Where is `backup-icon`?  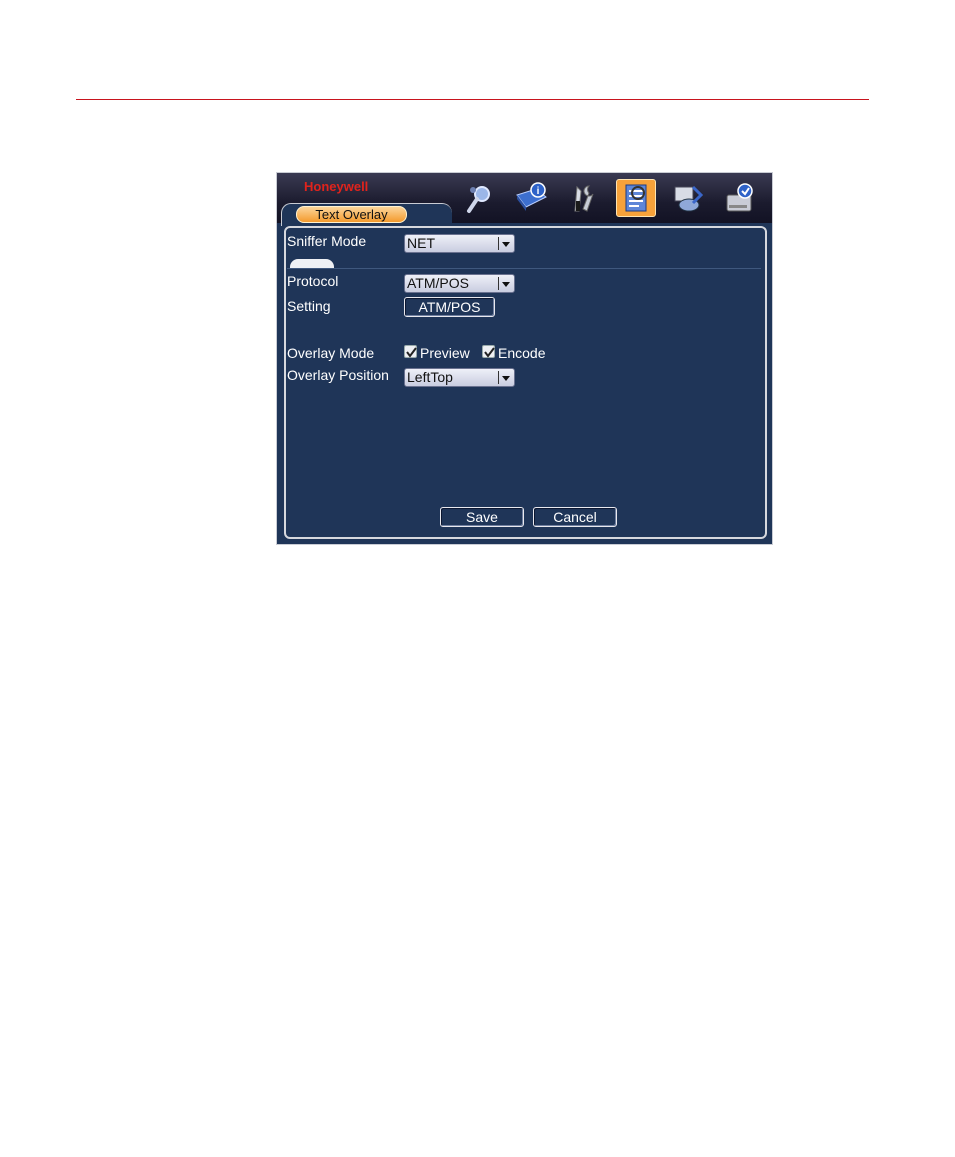
backup-icon is located at coordinates (688, 198).